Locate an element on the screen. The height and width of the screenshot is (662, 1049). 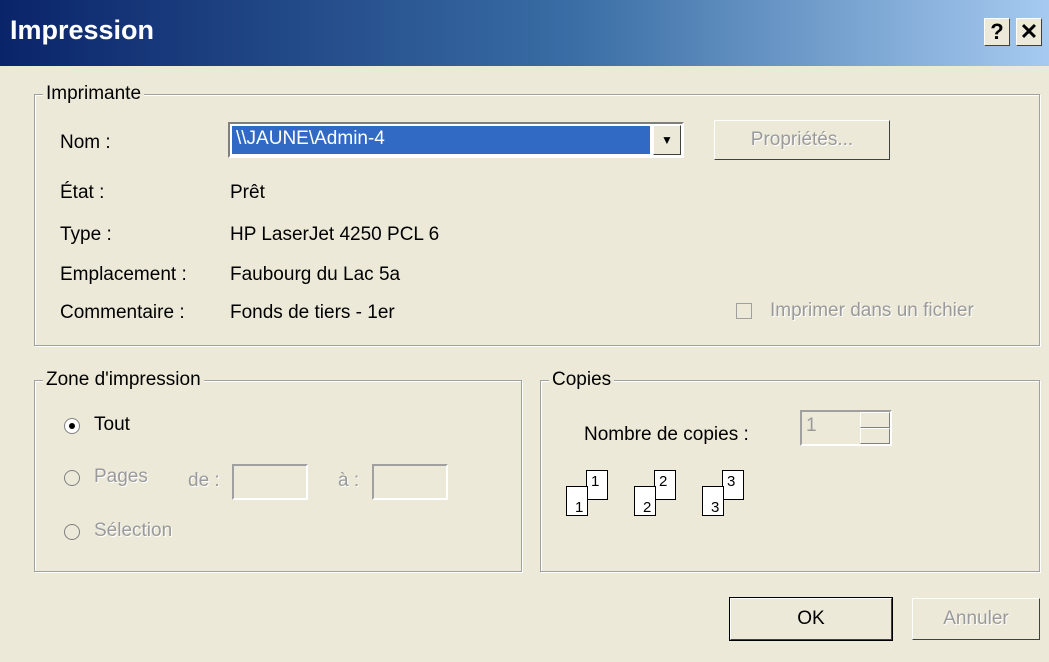
comment-value: Fonds de tiers - 1er is located at coordinates (312, 312).